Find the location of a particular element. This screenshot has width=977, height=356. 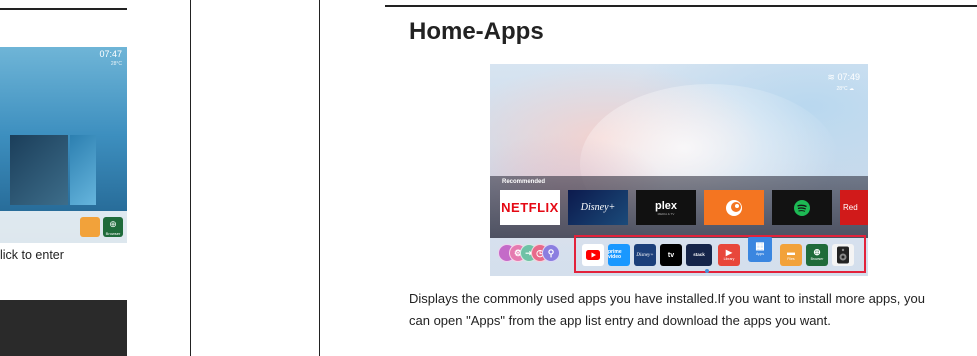

left-browser-tile: ⊕ Browser is located at coordinates (113, 227).